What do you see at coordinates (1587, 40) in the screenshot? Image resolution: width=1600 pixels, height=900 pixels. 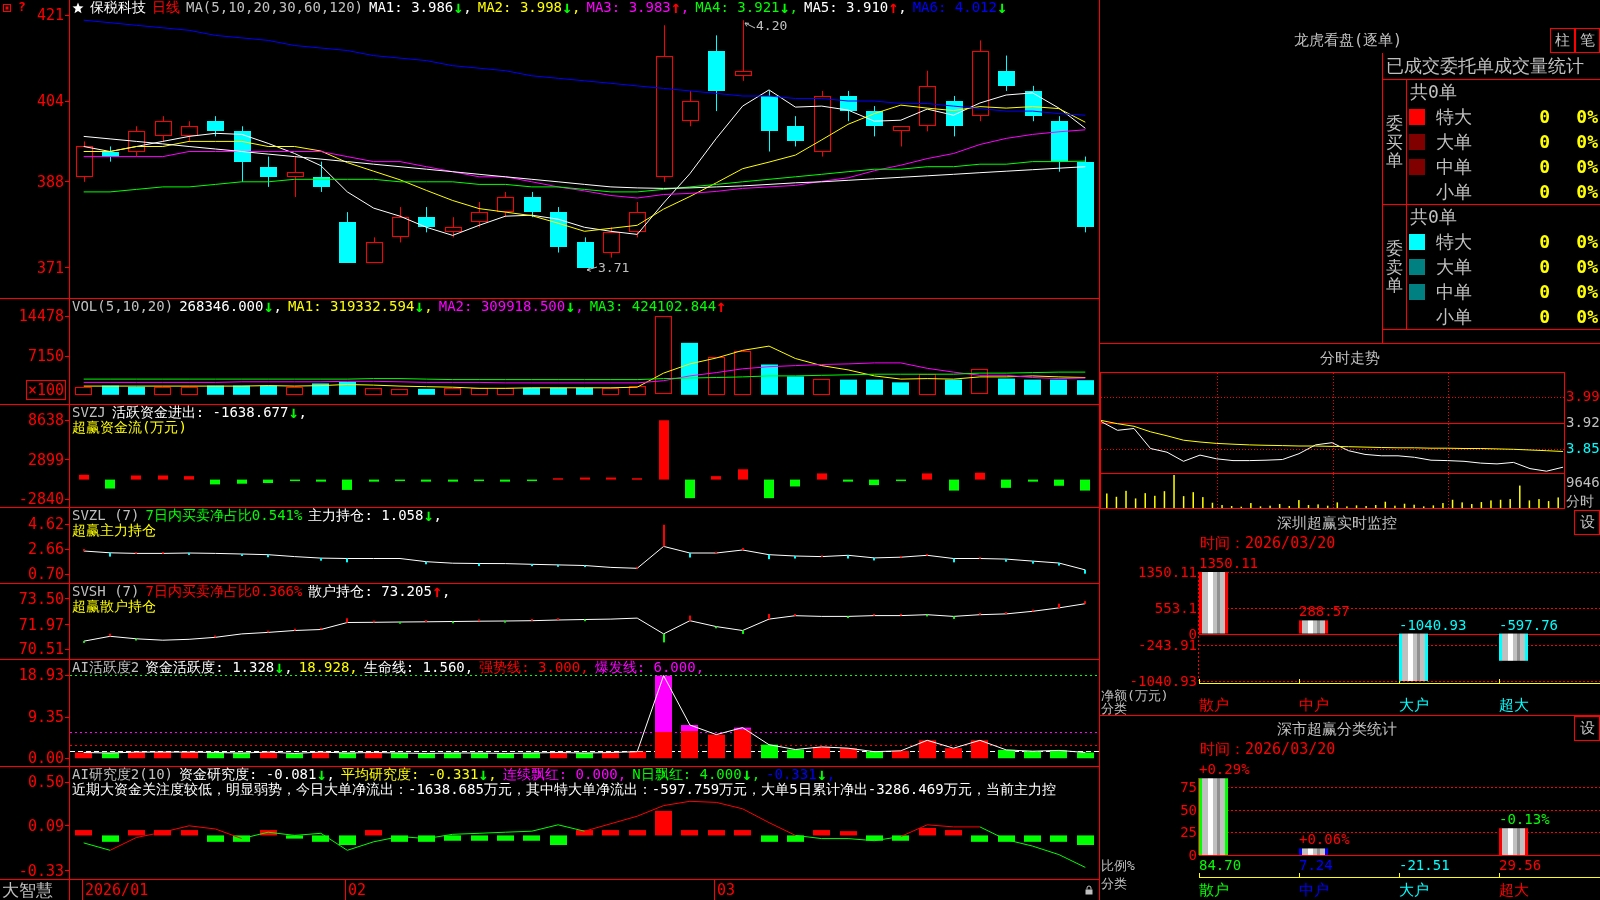 I see `toggle-button: 笔` at bounding box center [1587, 40].